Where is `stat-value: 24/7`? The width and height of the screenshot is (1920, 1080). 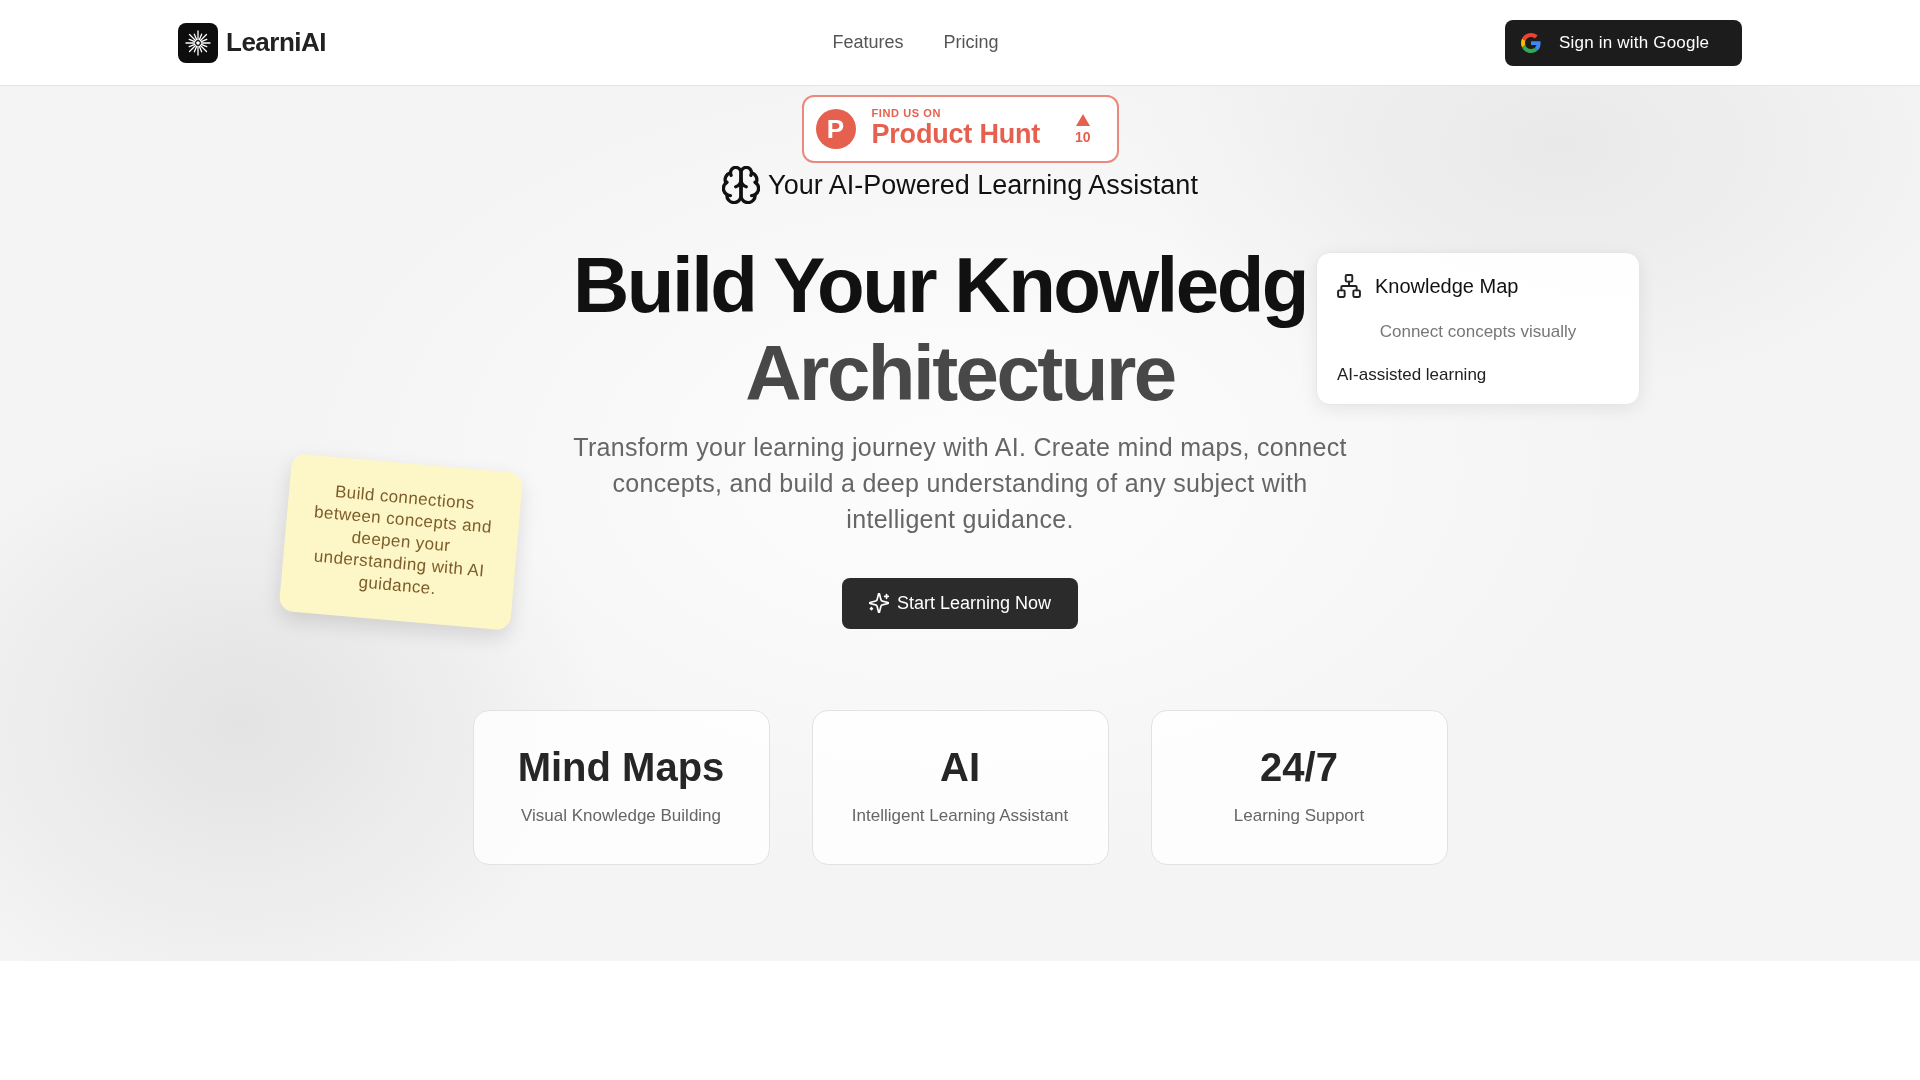 stat-value: 24/7 is located at coordinates (1299, 767).